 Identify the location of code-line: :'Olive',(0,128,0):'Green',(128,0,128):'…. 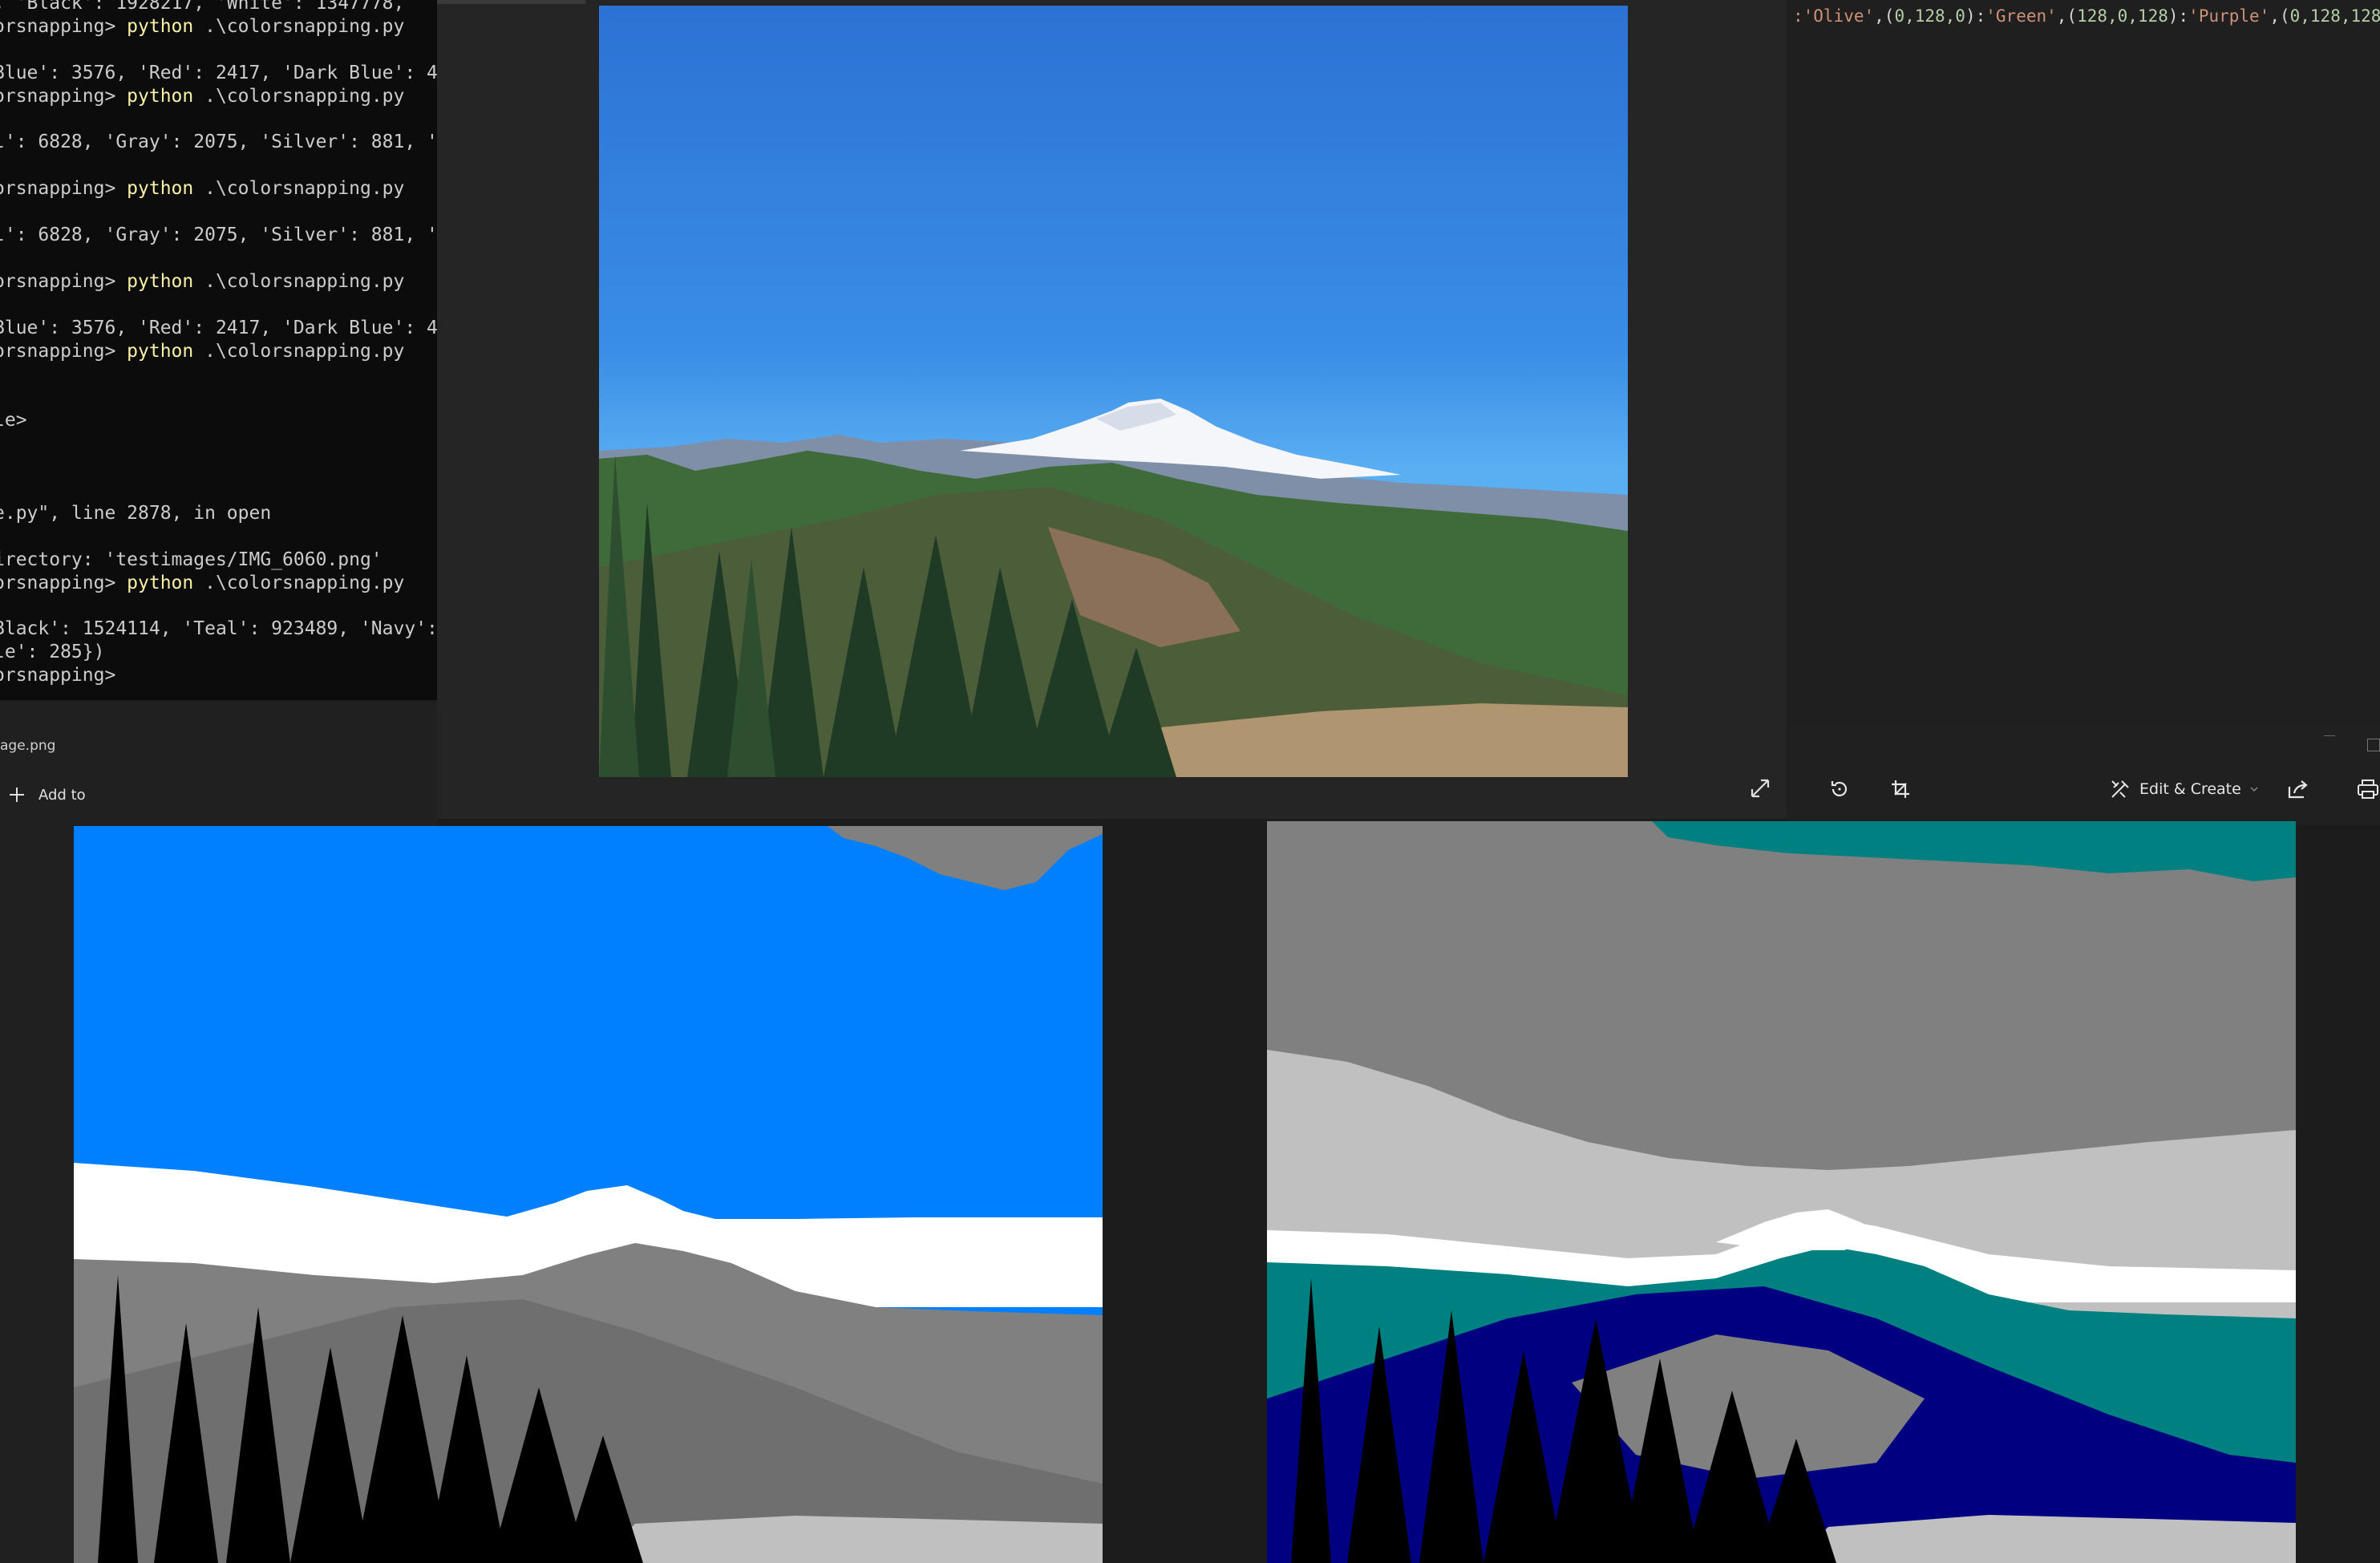
(2086, 16).